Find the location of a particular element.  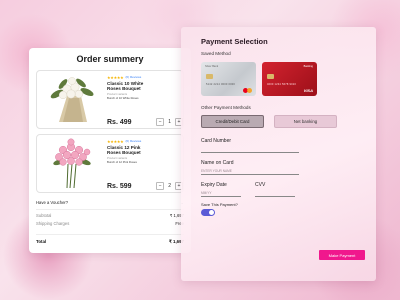

shipping-row: Shipping Charges Free is located at coordinates (110, 223).